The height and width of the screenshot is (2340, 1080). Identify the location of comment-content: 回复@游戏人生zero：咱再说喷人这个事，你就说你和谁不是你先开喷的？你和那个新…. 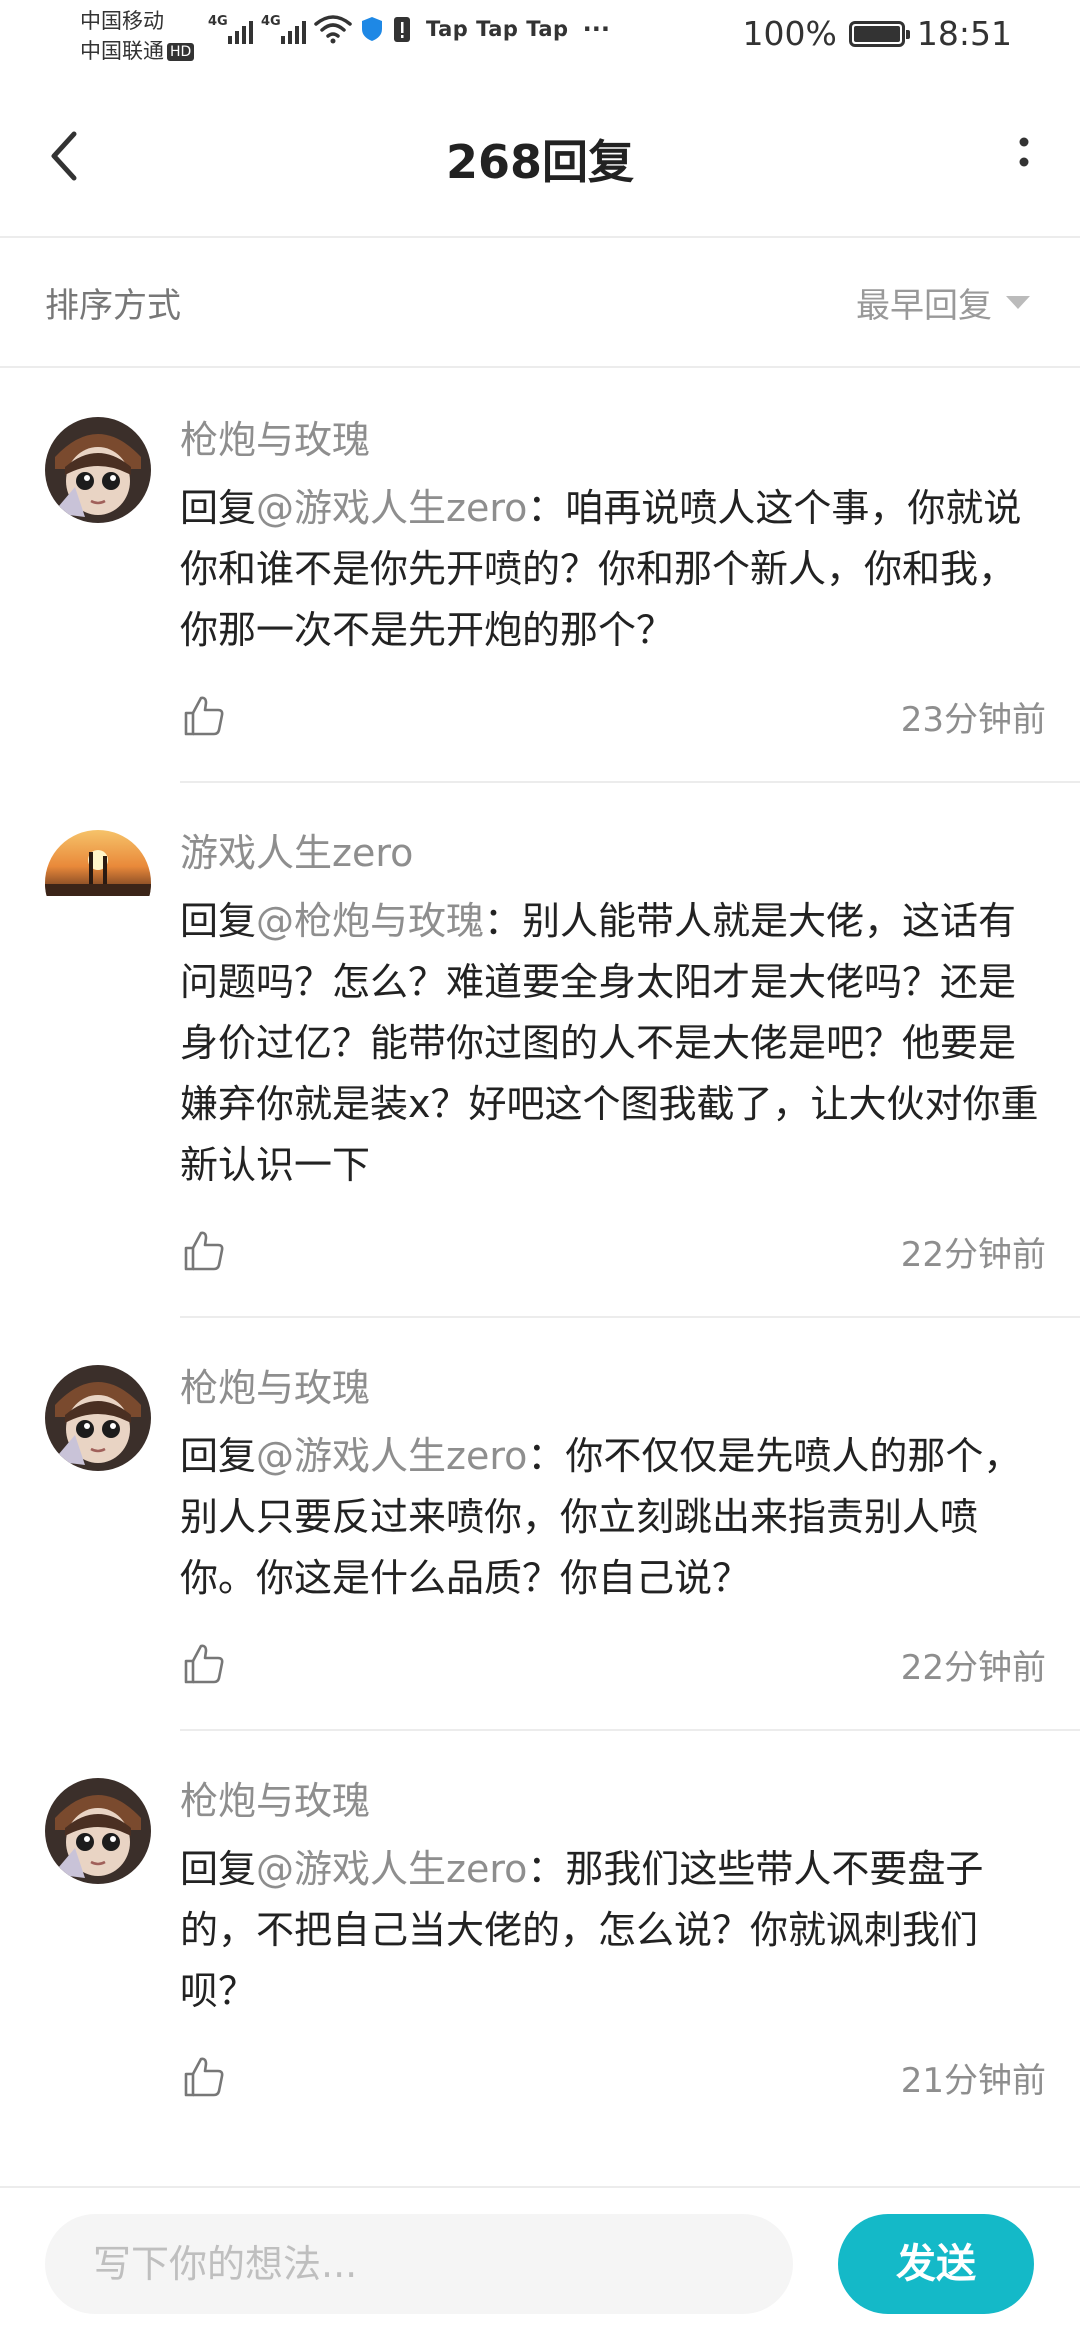
(613, 569).